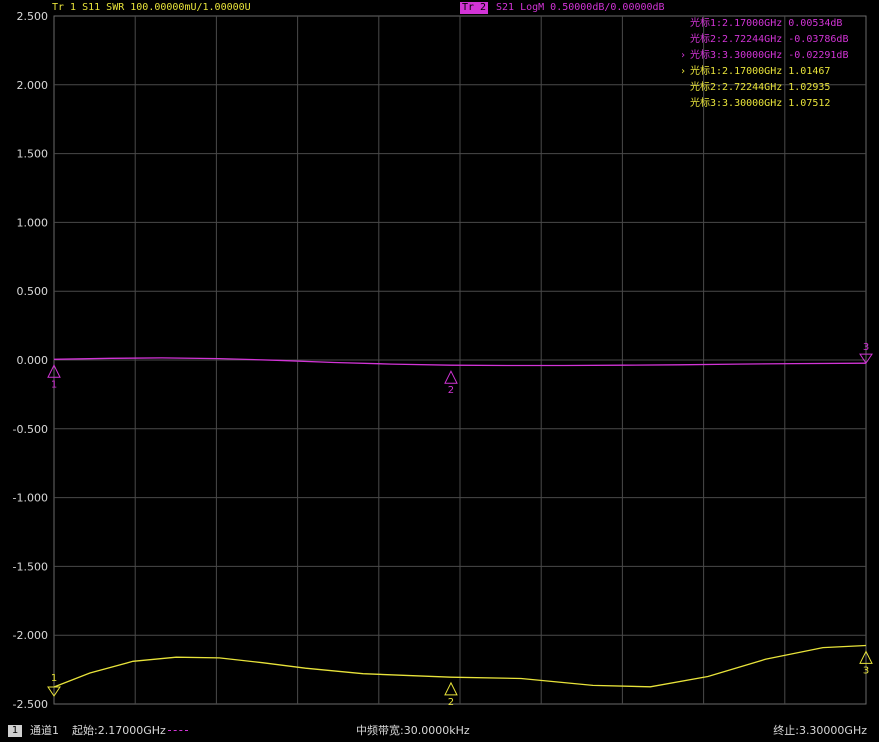 Image resolution: width=879 pixels, height=742 pixels. I want to click on y-tick-label: 1.500, so click(33, 154).